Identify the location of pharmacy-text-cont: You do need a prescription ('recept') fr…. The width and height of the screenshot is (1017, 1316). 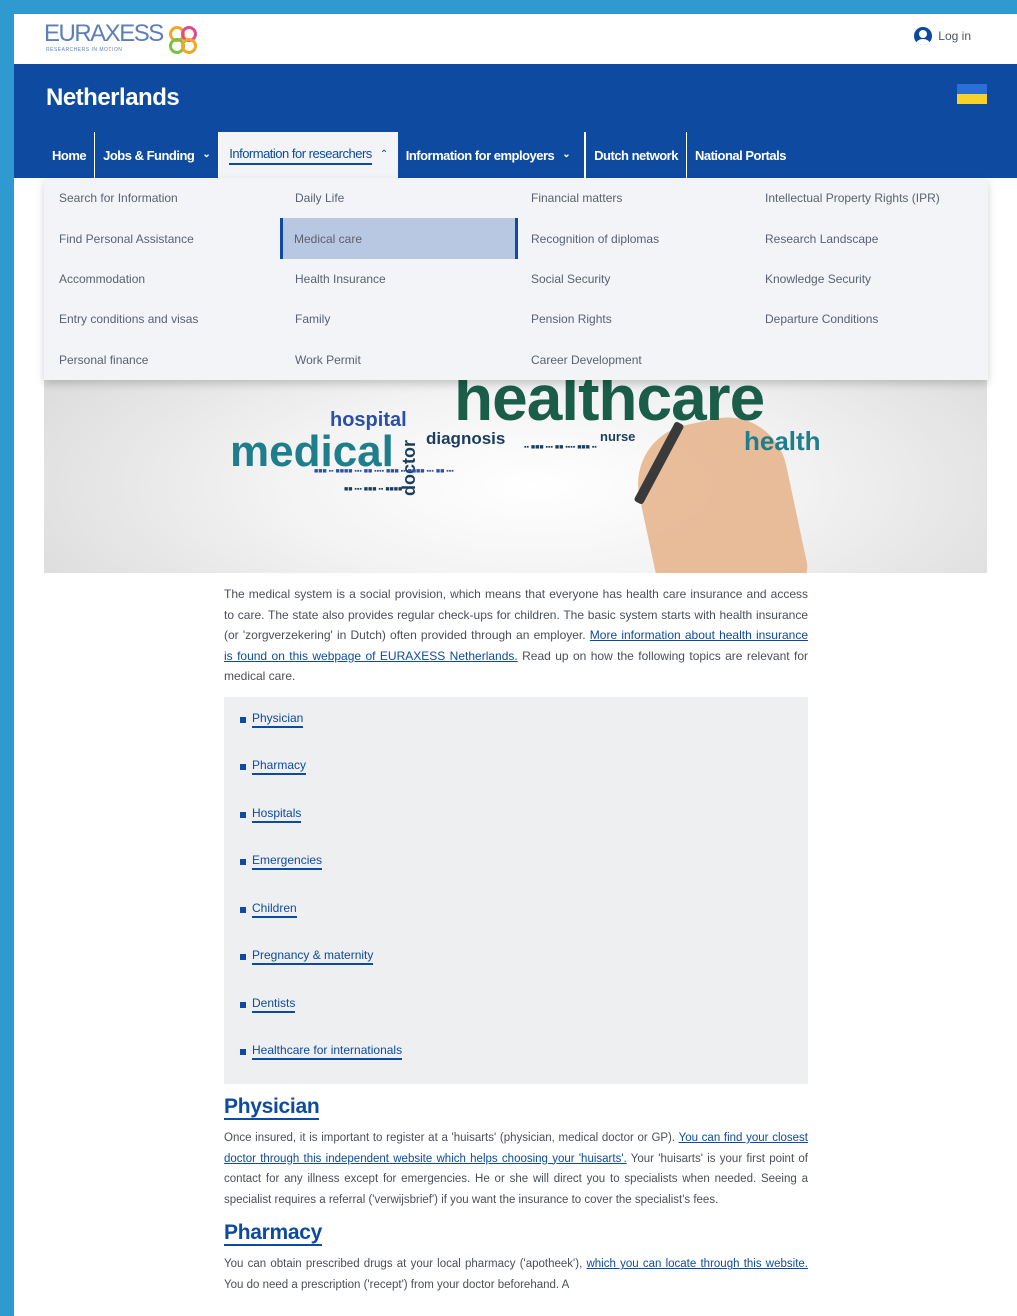
(397, 1284).